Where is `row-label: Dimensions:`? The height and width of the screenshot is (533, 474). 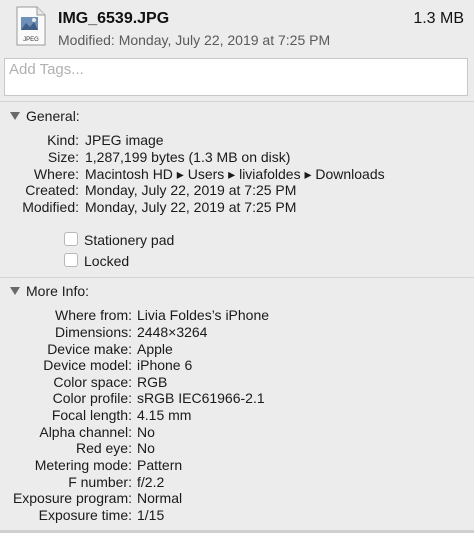
row-label: Dimensions: is located at coordinates (93, 332).